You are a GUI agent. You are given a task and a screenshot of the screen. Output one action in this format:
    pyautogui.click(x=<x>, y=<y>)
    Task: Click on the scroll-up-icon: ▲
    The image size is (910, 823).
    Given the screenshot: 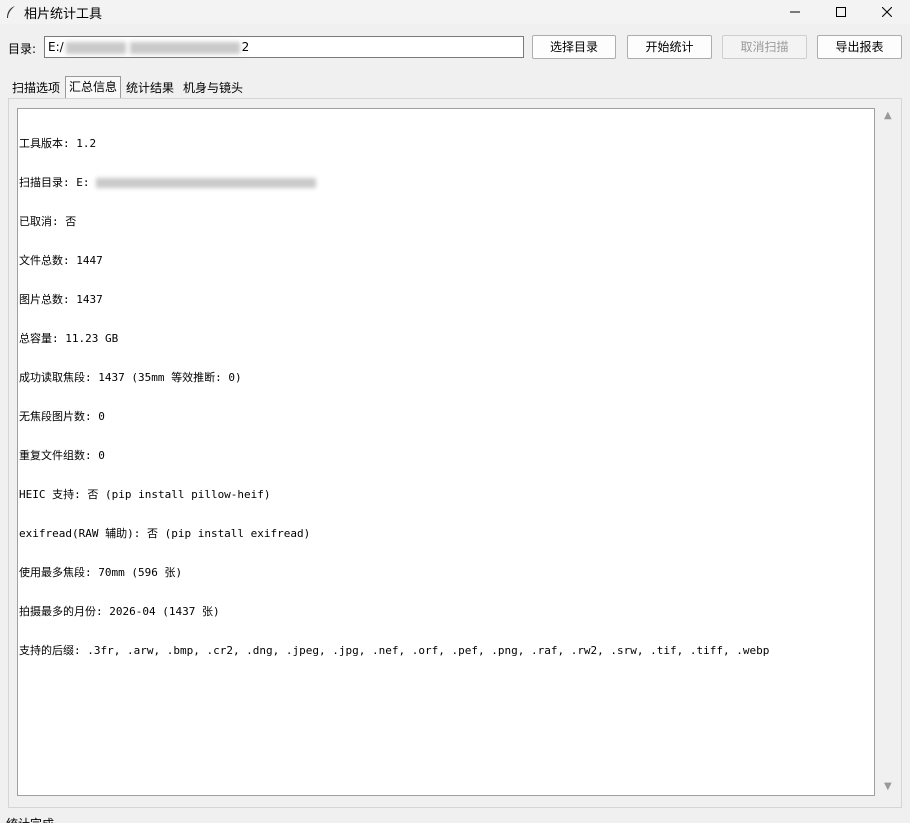 What is the action you would take?
    pyautogui.click(x=888, y=115)
    